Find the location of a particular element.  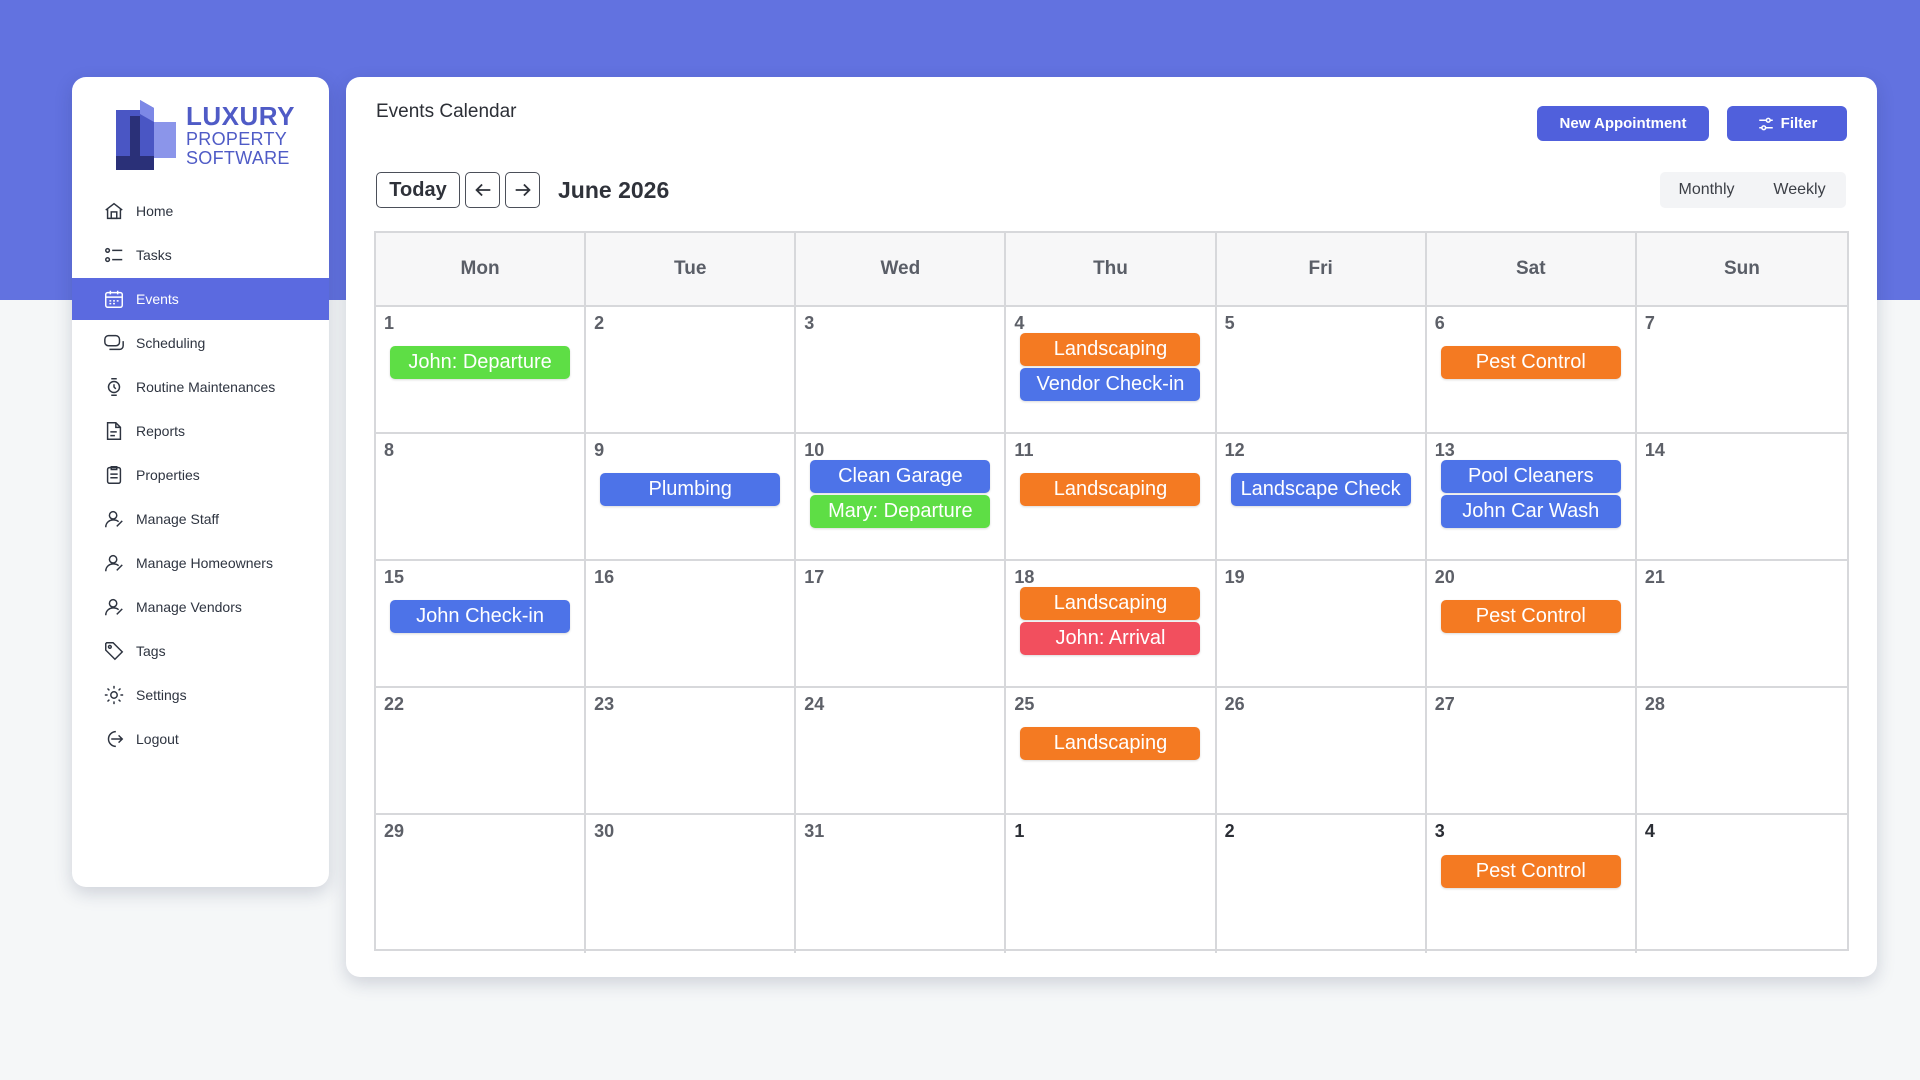

calendar-day-cell: 4 is located at coordinates (1742, 884).